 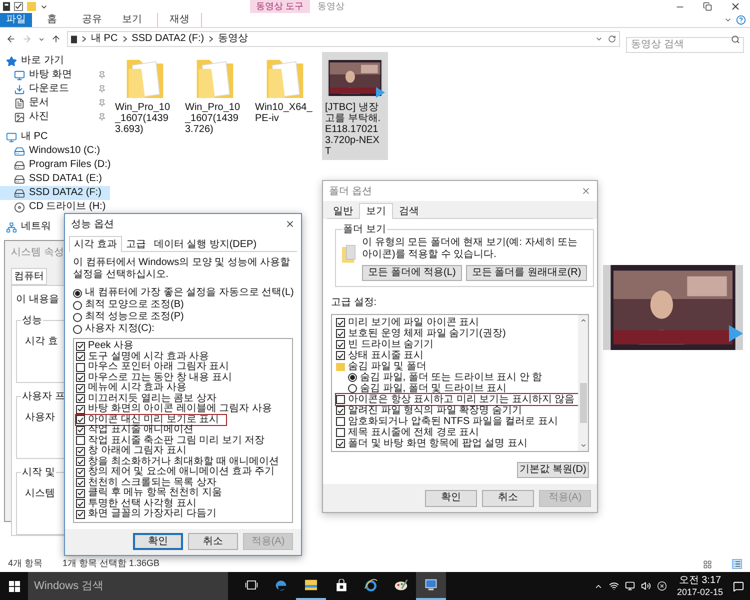 What do you see at coordinates (583, 383) in the screenshot?
I see `scrollbar` at bounding box center [583, 383].